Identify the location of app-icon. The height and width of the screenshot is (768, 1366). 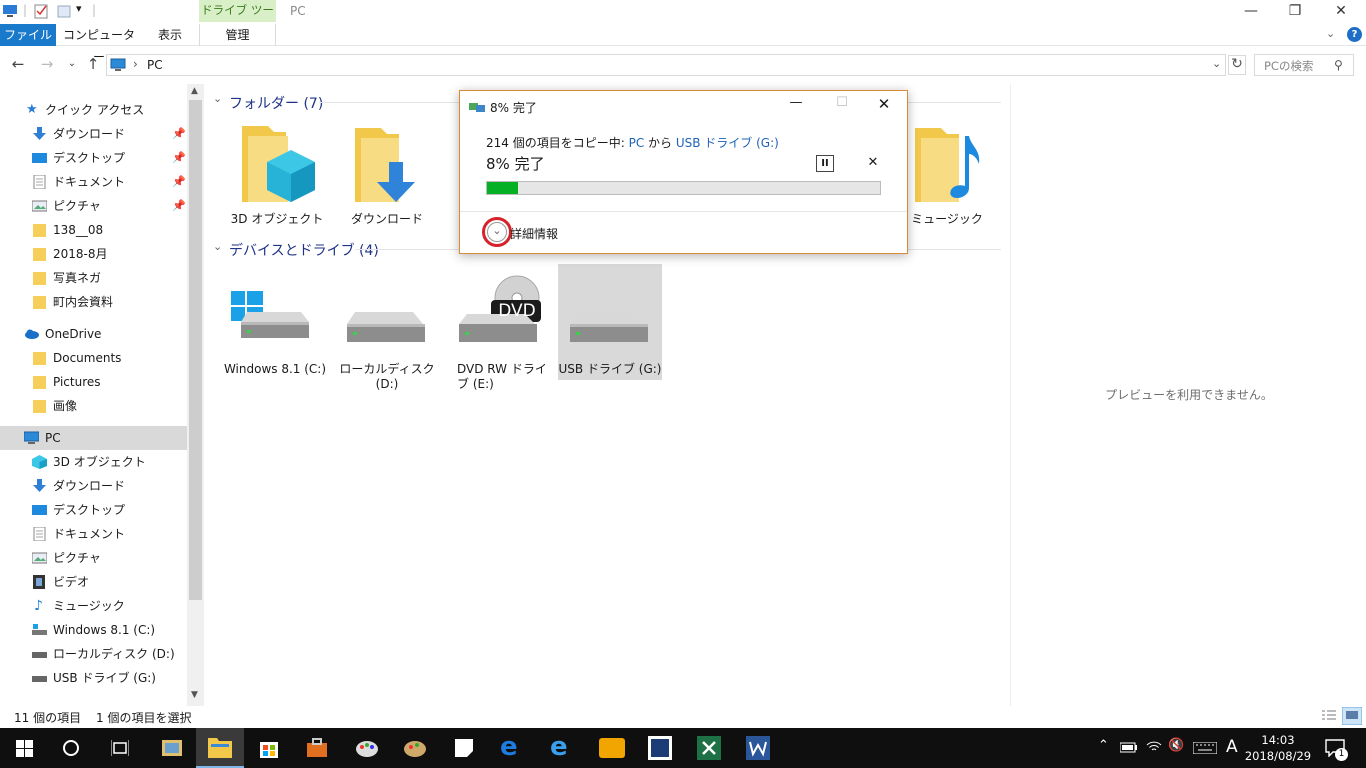
(612, 748).